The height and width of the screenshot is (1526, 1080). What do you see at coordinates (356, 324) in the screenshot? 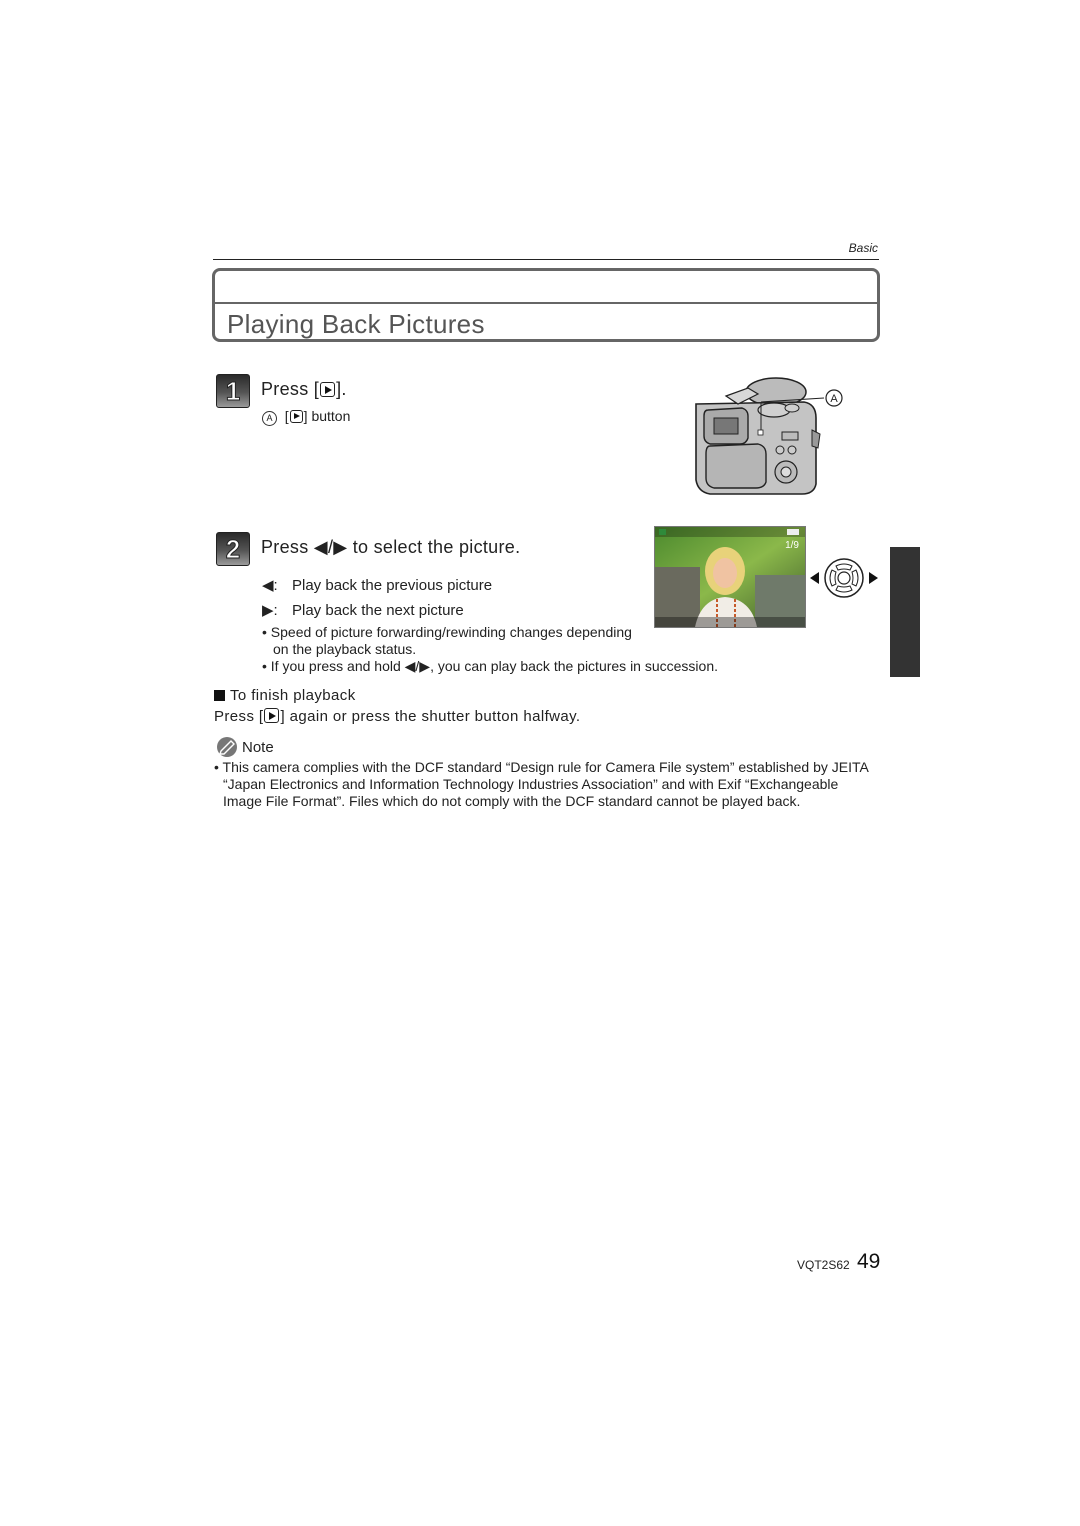
I see `page-title: Playing Back Pictures` at bounding box center [356, 324].